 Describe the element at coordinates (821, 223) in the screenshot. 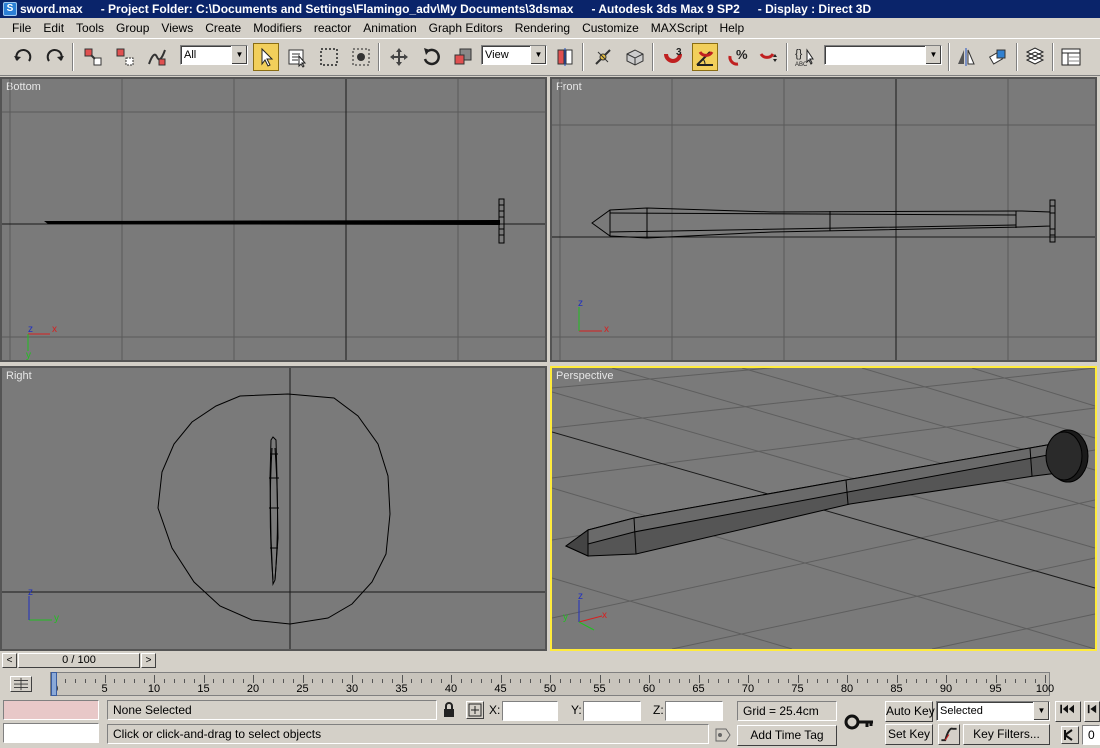

I see `sword-front-view` at that location.